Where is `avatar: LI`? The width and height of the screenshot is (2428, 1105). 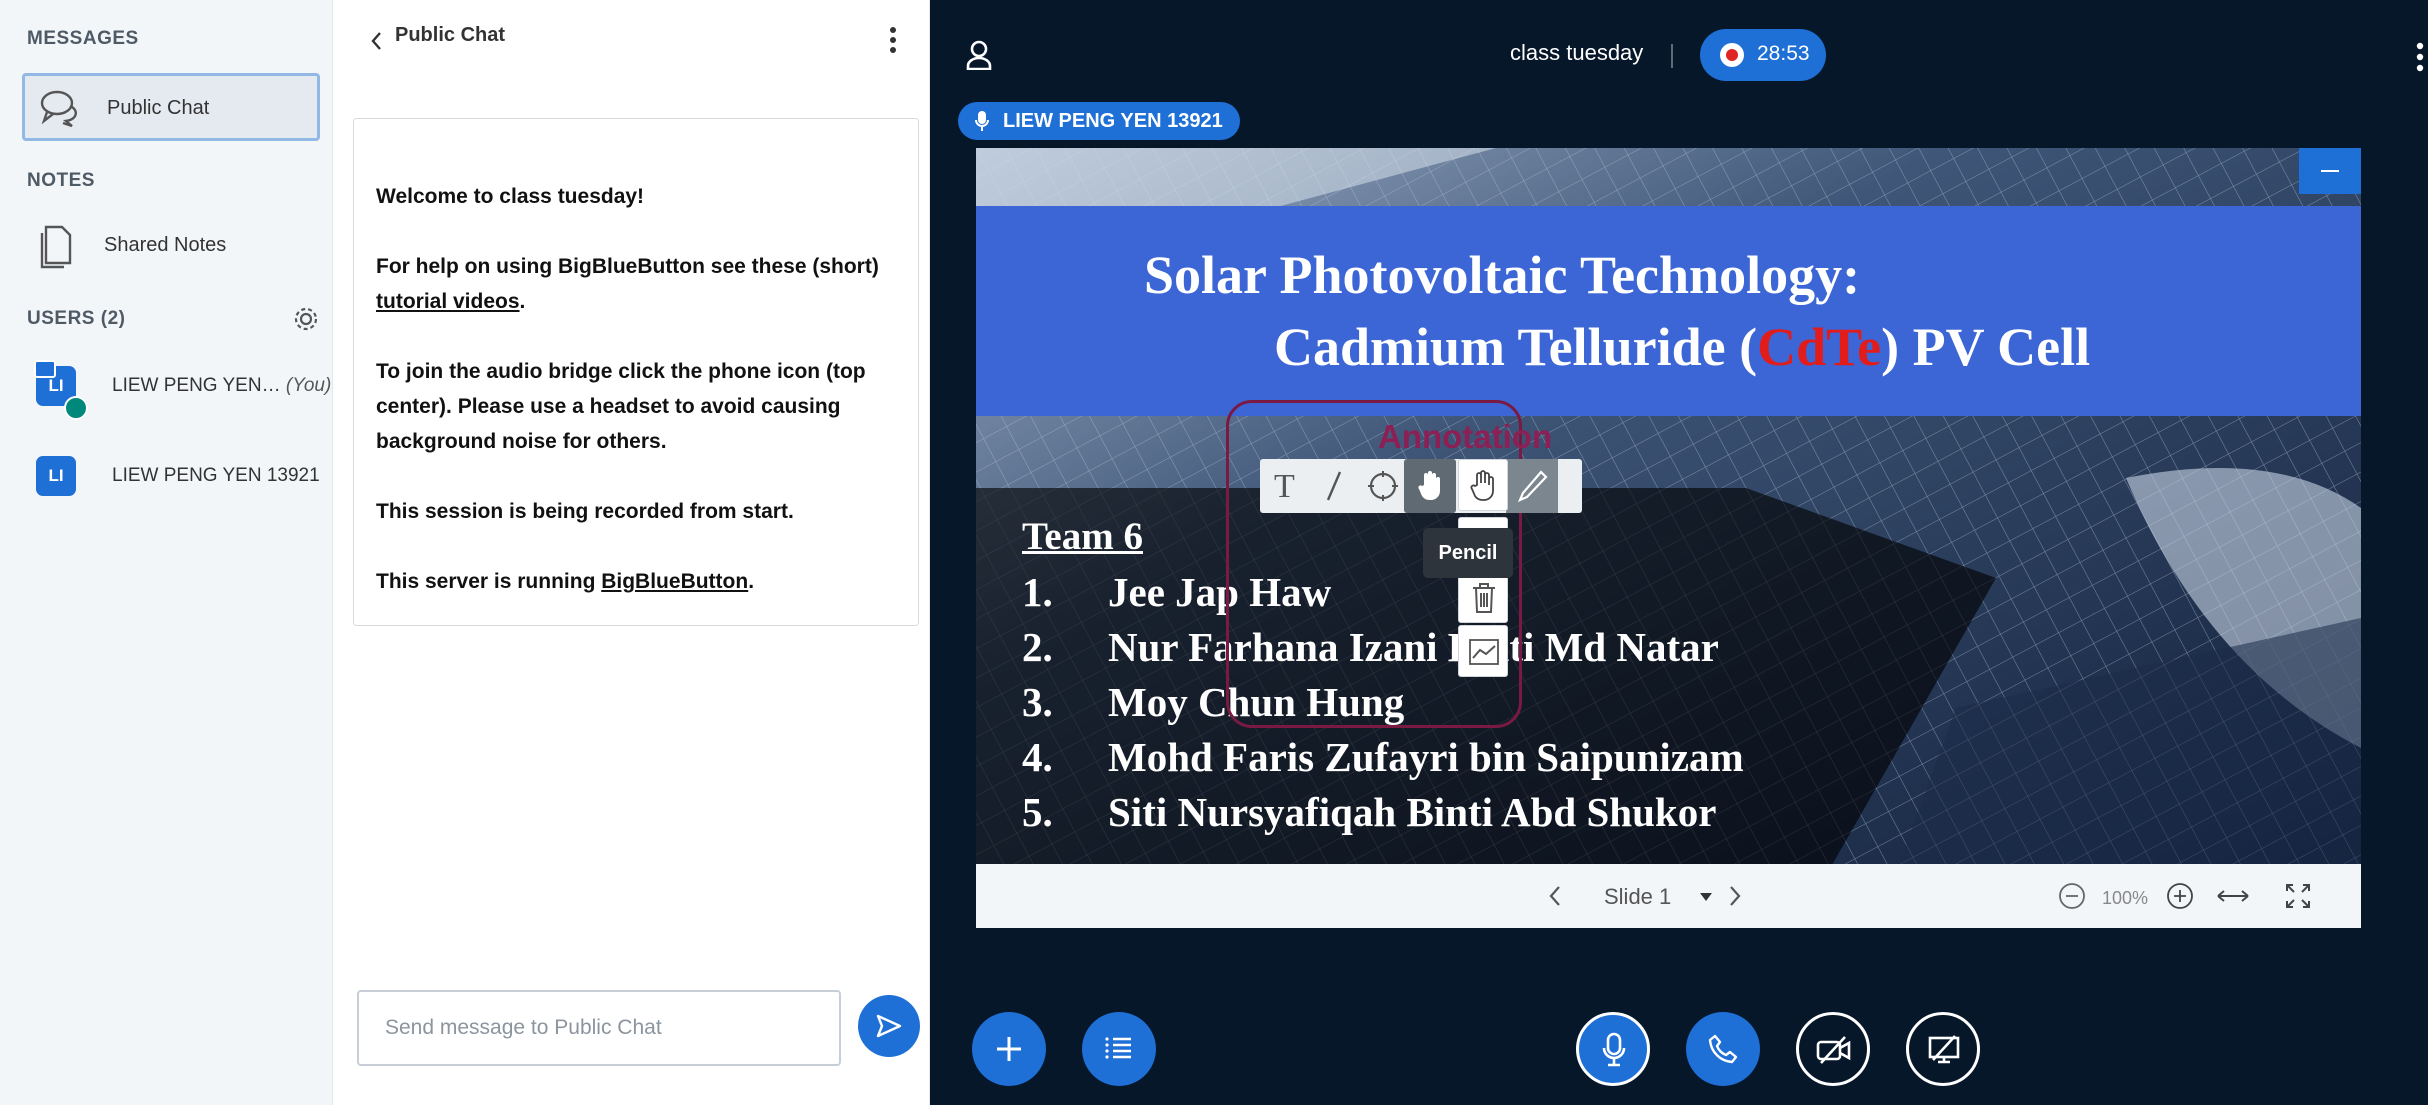
avatar: LI is located at coordinates (56, 476).